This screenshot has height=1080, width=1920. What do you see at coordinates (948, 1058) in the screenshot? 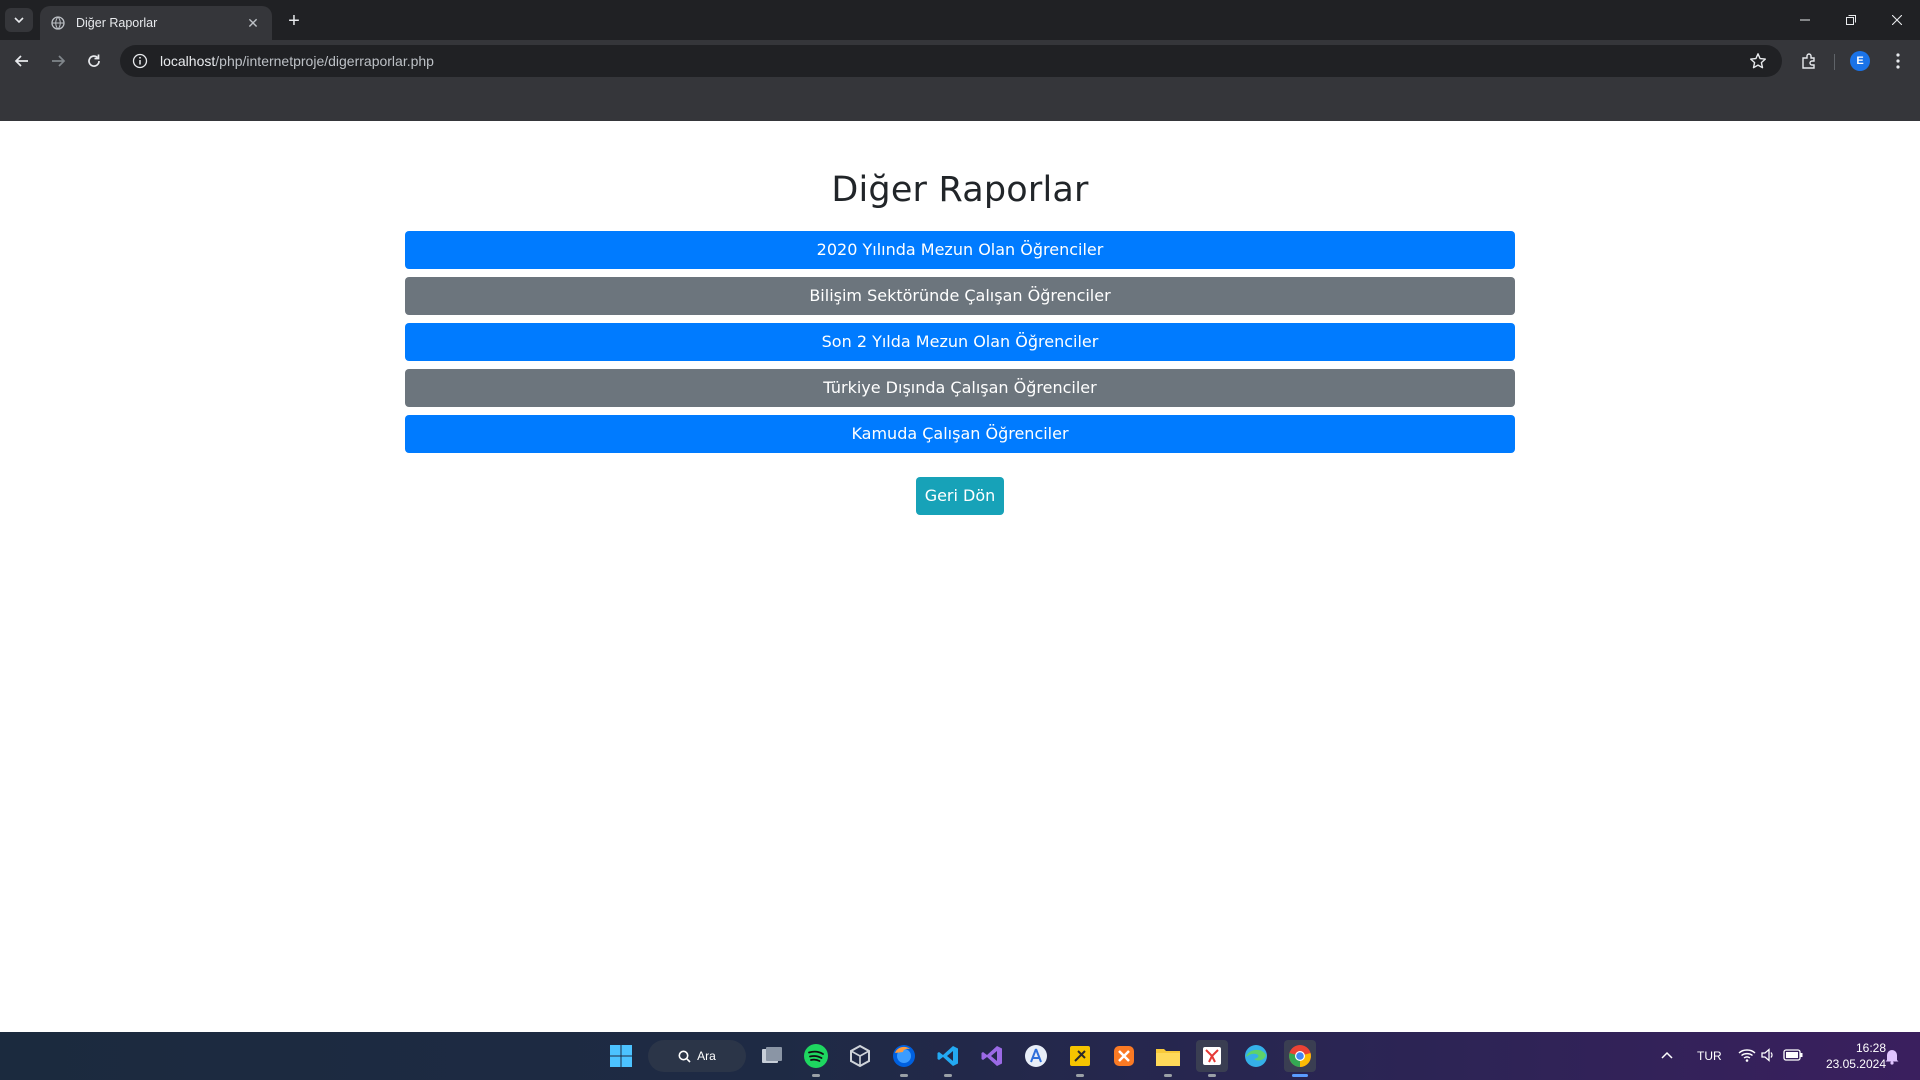
I see `vscode-icon` at bounding box center [948, 1058].